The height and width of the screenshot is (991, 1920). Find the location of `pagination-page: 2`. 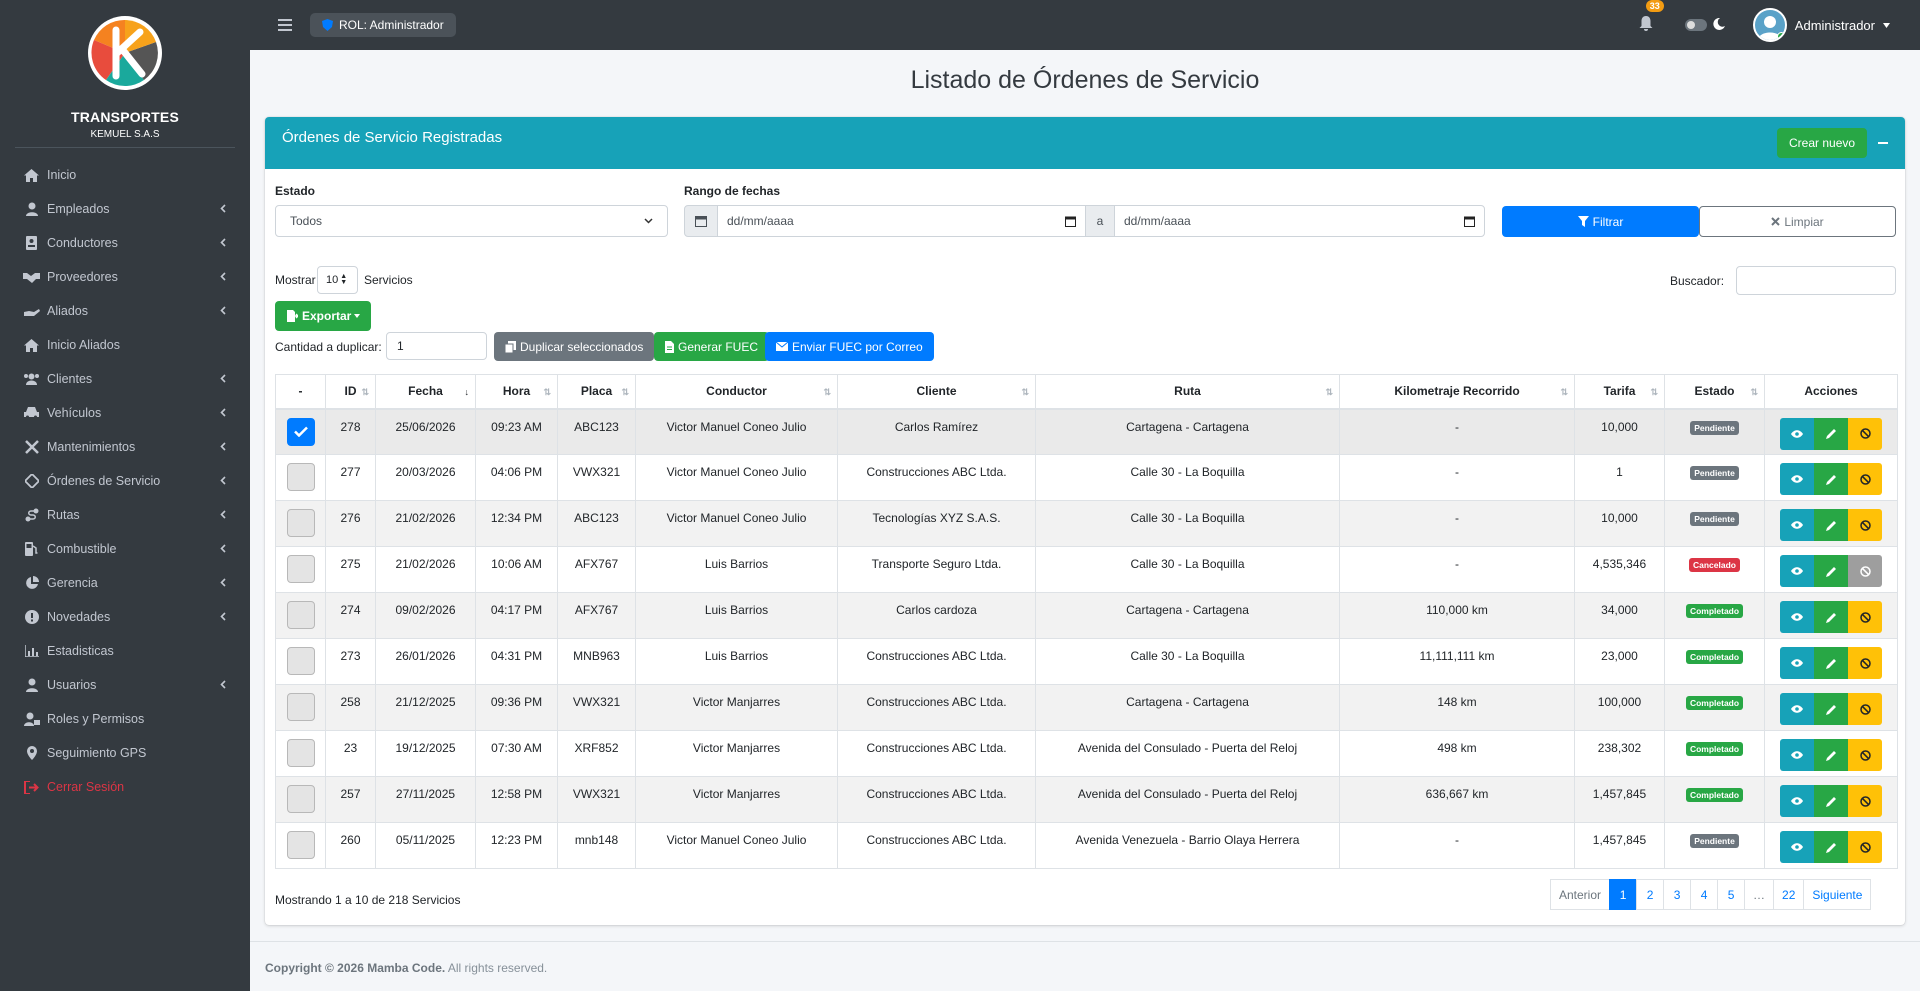

pagination-page: 2 is located at coordinates (1650, 894).